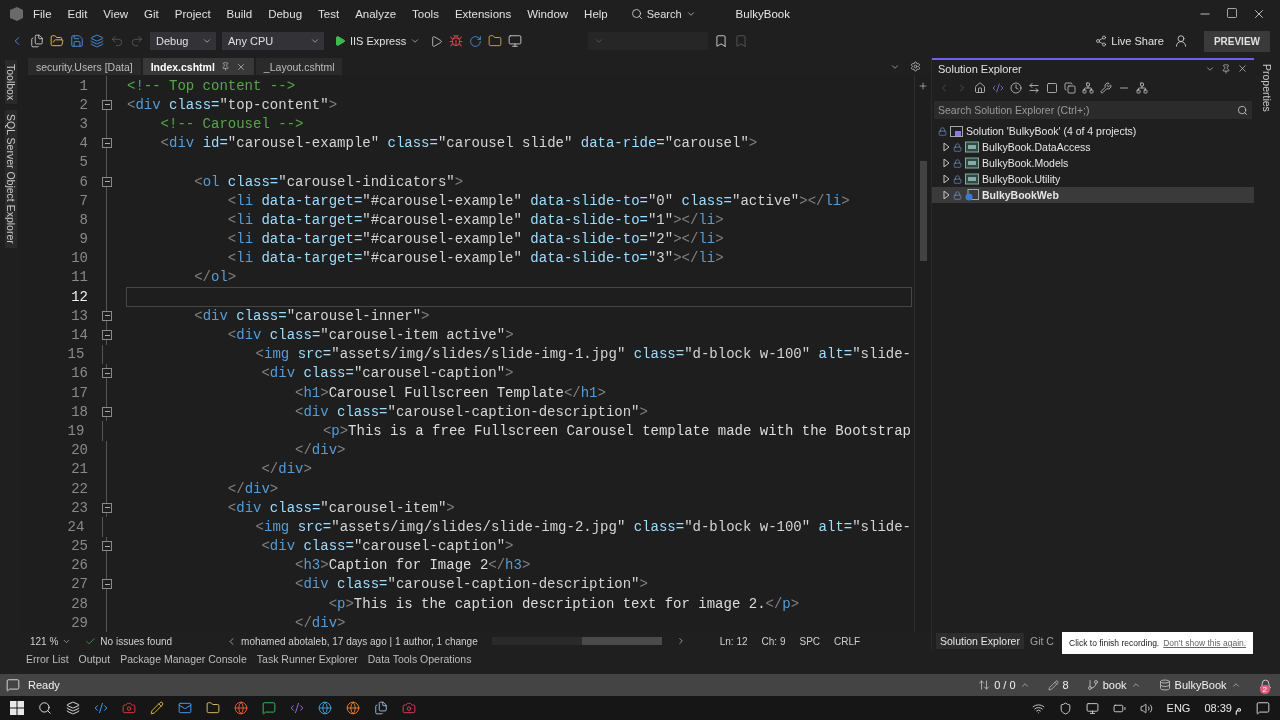 The height and width of the screenshot is (720, 1280). What do you see at coordinates (47, 659) in the screenshot?
I see `tool-window-tab: Error List` at bounding box center [47, 659].